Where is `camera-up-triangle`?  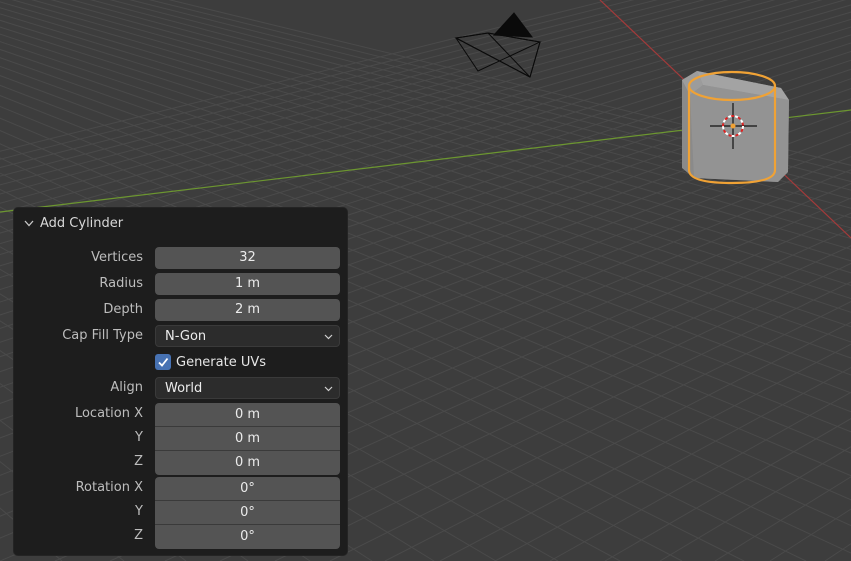
camera-up-triangle is located at coordinates (513, 25).